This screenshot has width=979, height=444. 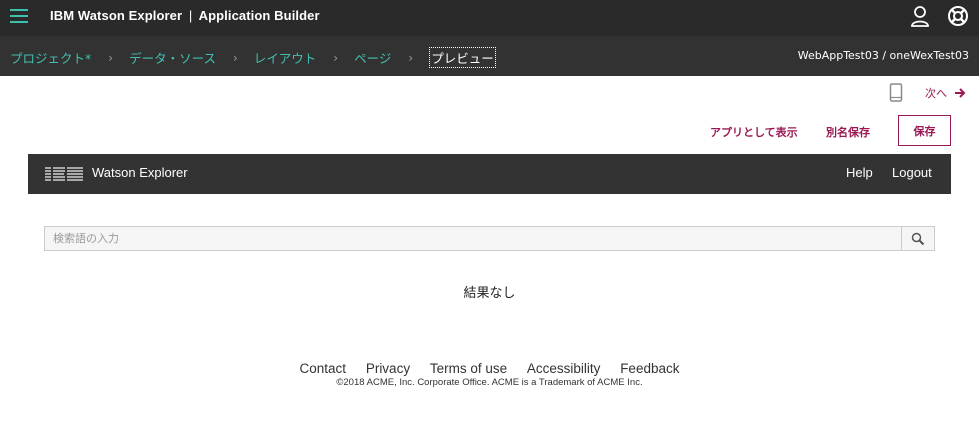 What do you see at coordinates (285, 57) in the screenshot?
I see `breadcrumb-item-layout: レイアウト` at bounding box center [285, 57].